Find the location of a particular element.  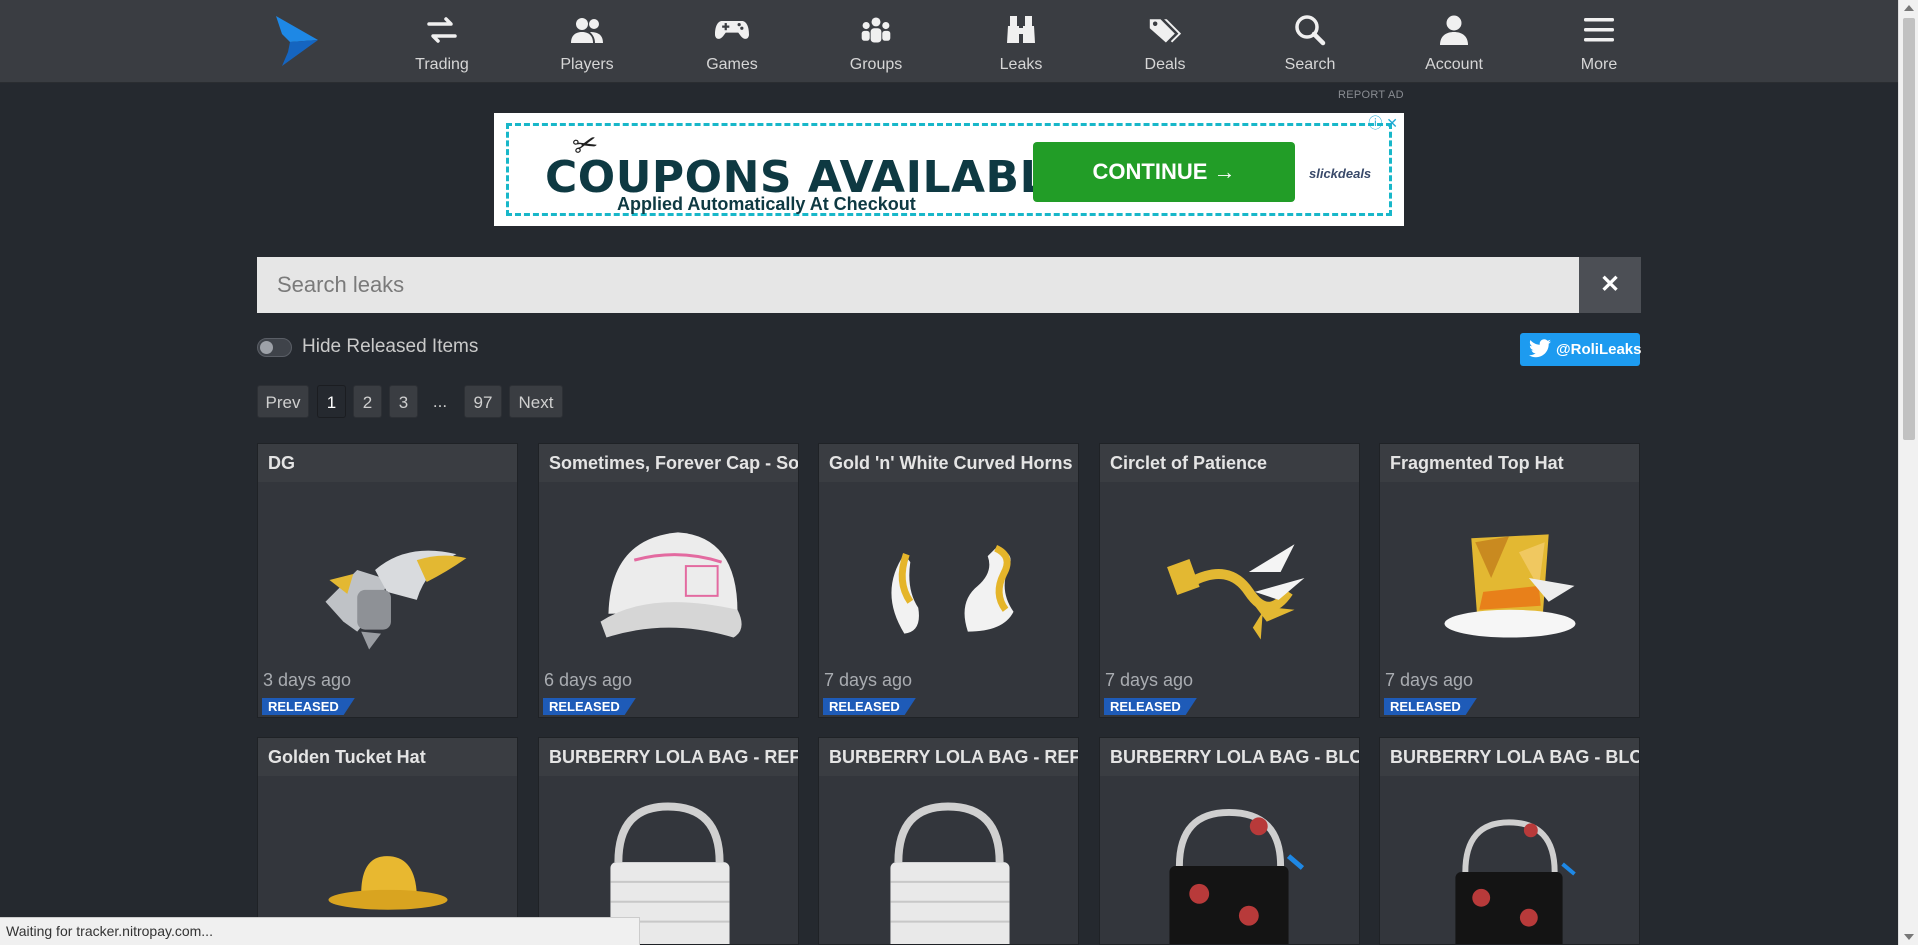

nav-groups-label: Groups is located at coordinates (876, 64).